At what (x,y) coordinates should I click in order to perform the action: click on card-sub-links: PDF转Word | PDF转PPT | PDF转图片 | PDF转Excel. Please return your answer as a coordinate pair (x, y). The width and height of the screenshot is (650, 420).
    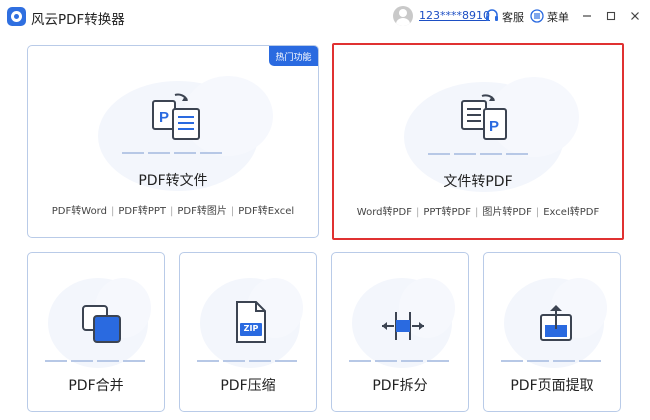
    Looking at the image, I should click on (173, 209).